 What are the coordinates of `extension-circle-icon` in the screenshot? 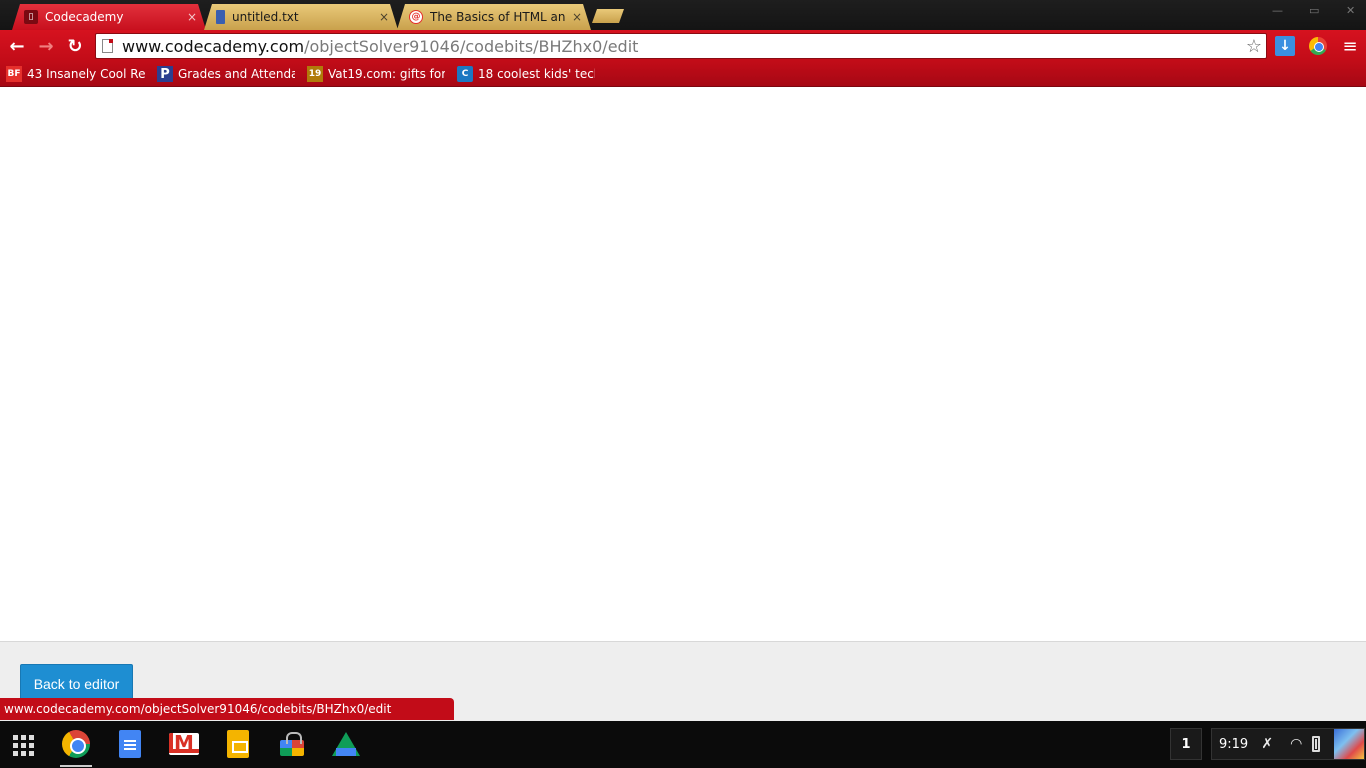 It's located at (1318, 46).